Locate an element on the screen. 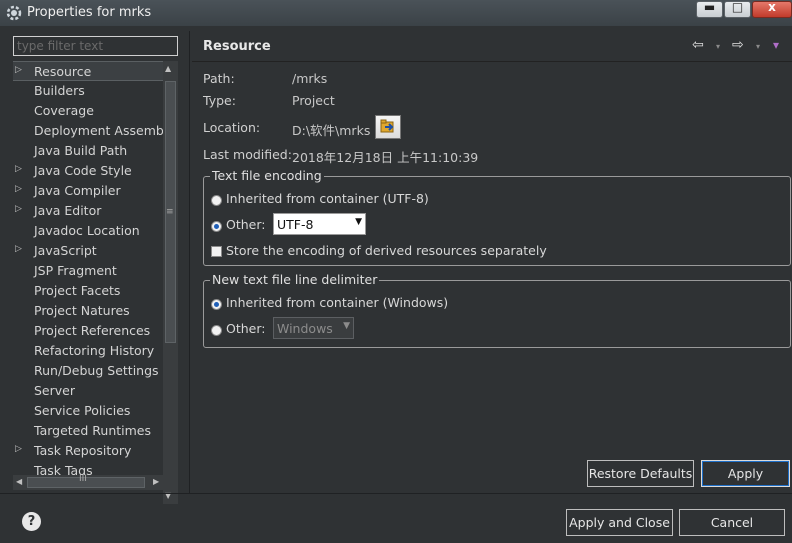 This screenshot has height=543, width=792. tree-item: Refactoring History is located at coordinates (88, 351).